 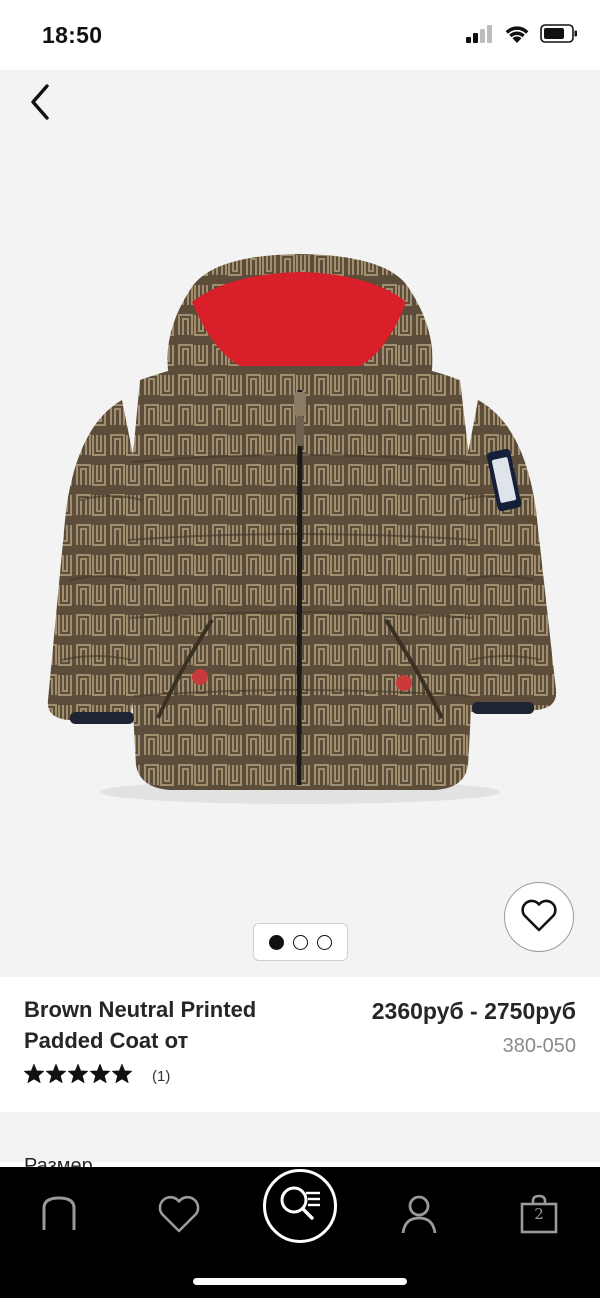 I want to click on cellular-signal-icon, so click(x=480, y=36).